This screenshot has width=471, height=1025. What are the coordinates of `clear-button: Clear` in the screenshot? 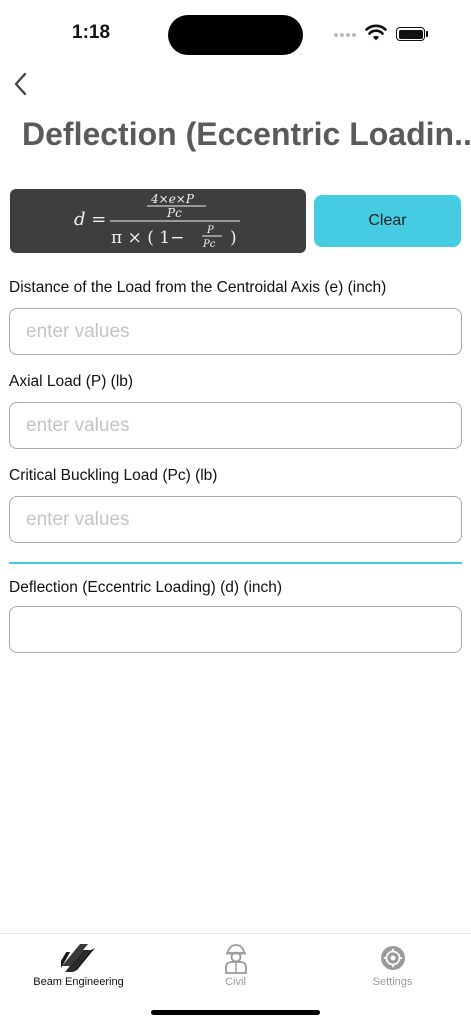 It's located at (387, 221).